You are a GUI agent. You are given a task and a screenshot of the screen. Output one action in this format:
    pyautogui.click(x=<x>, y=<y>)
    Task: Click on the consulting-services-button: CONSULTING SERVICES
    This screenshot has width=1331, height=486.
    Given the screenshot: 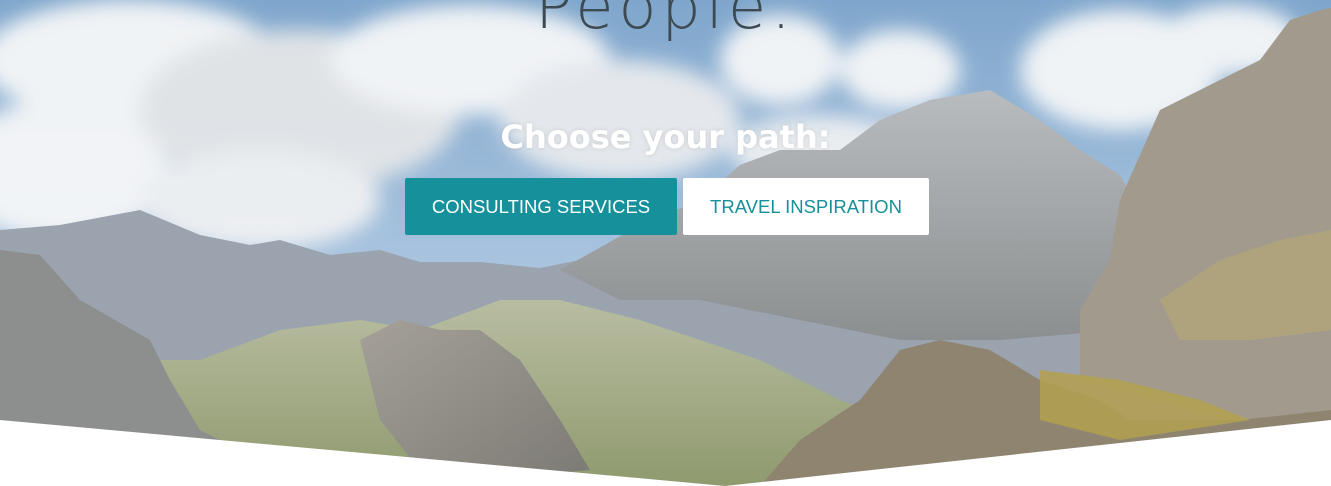 What is the action you would take?
    pyautogui.click(x=541, y=206)
    